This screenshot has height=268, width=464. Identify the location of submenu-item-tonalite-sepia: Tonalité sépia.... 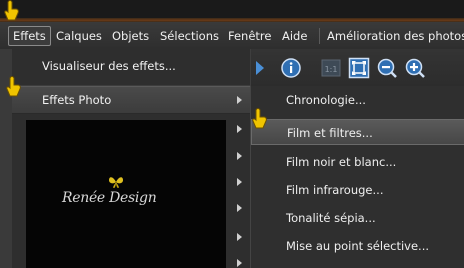
(357, 218).